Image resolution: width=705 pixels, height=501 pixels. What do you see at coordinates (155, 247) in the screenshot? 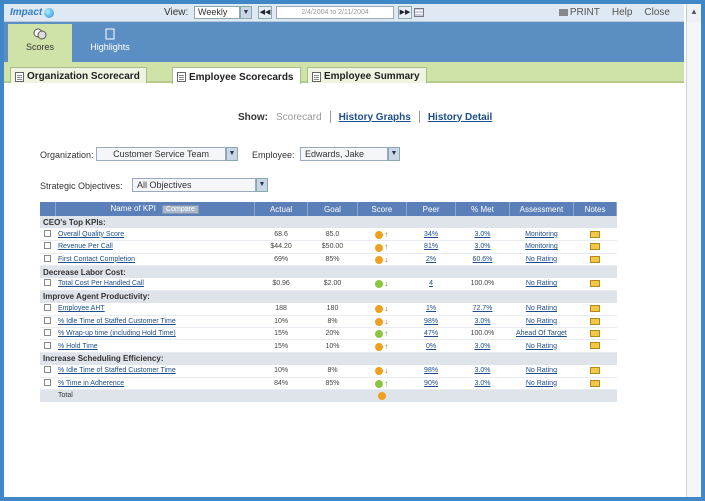
I see `kpi-name-link: Revenue Per Call` at bounding box center [155, 247].